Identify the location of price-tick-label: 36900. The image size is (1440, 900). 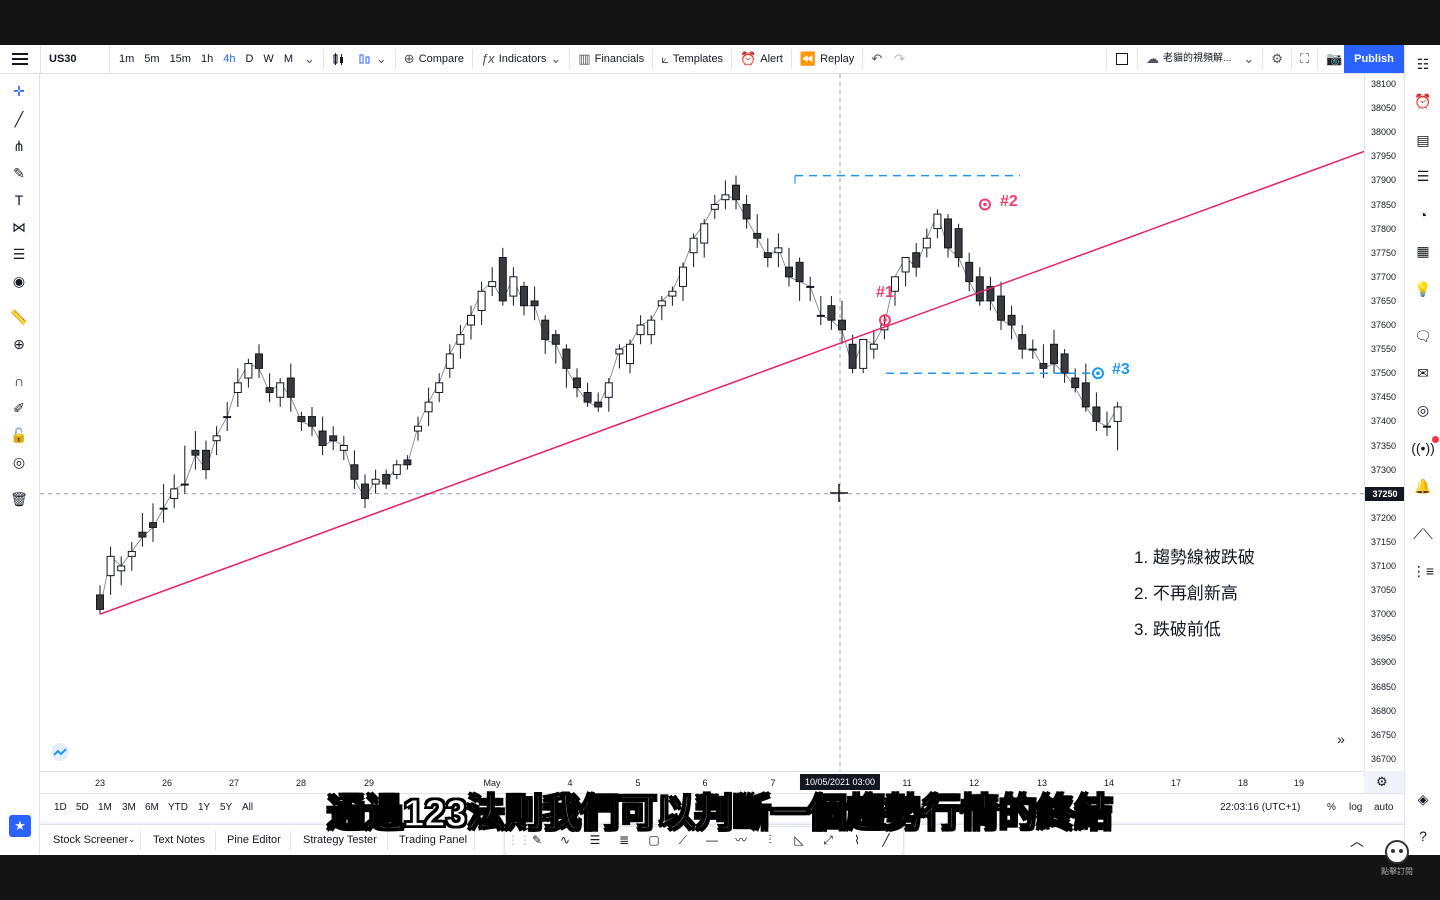
(1384, 662).